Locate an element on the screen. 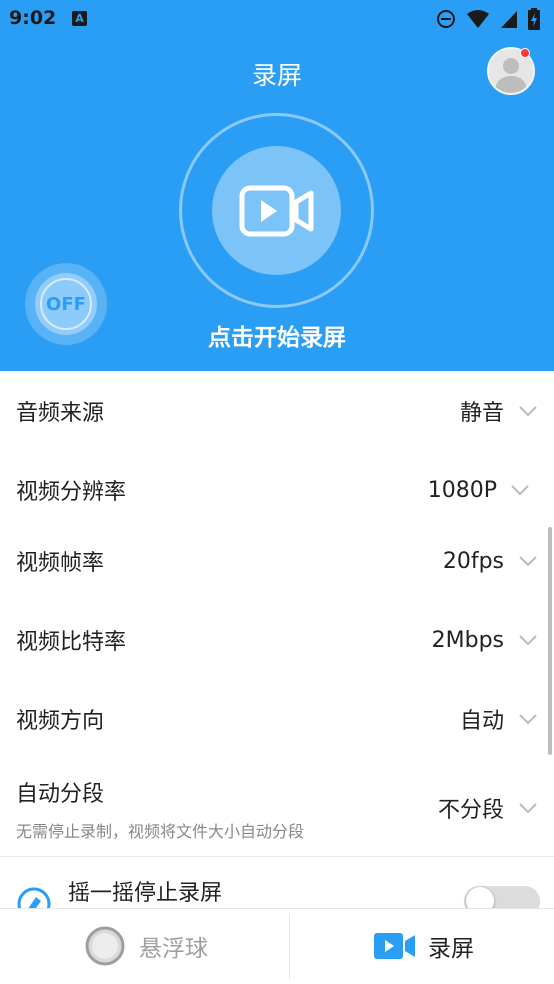  setting-orientation: 视频方向 自动 is located at coordinates (277, 719).